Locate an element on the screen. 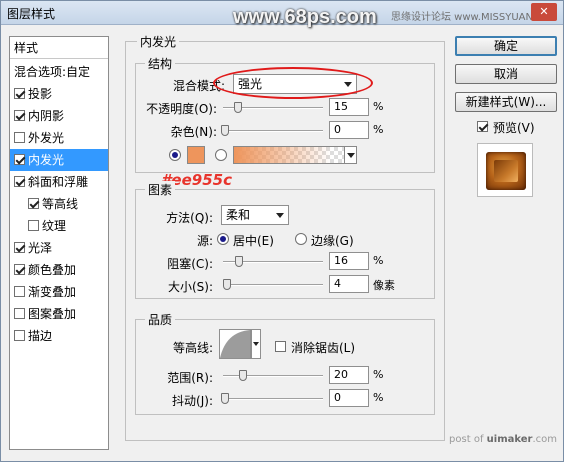  style-item-label: 内阴影 is located at coordinates (46, 116).